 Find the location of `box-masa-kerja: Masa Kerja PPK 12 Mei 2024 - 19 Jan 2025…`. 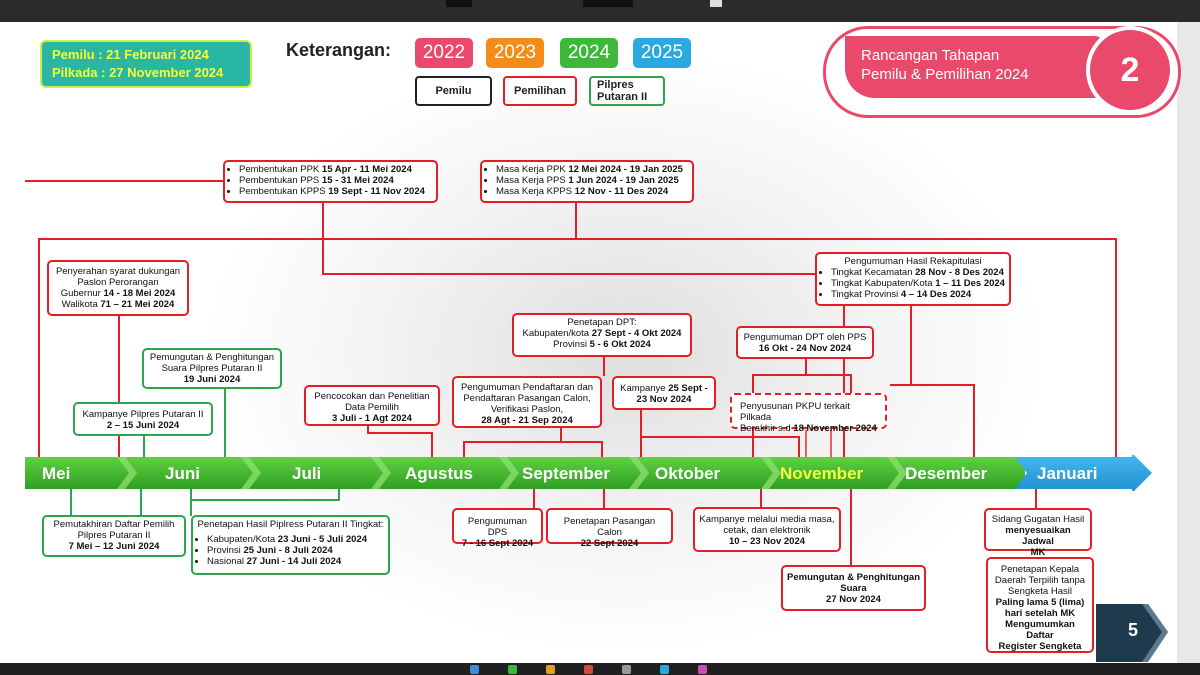

box-masa-kerja: Masa Kerja PPK 12 Mei 2024 - 19 Jan 2025… is located at coordinates (587, 181).